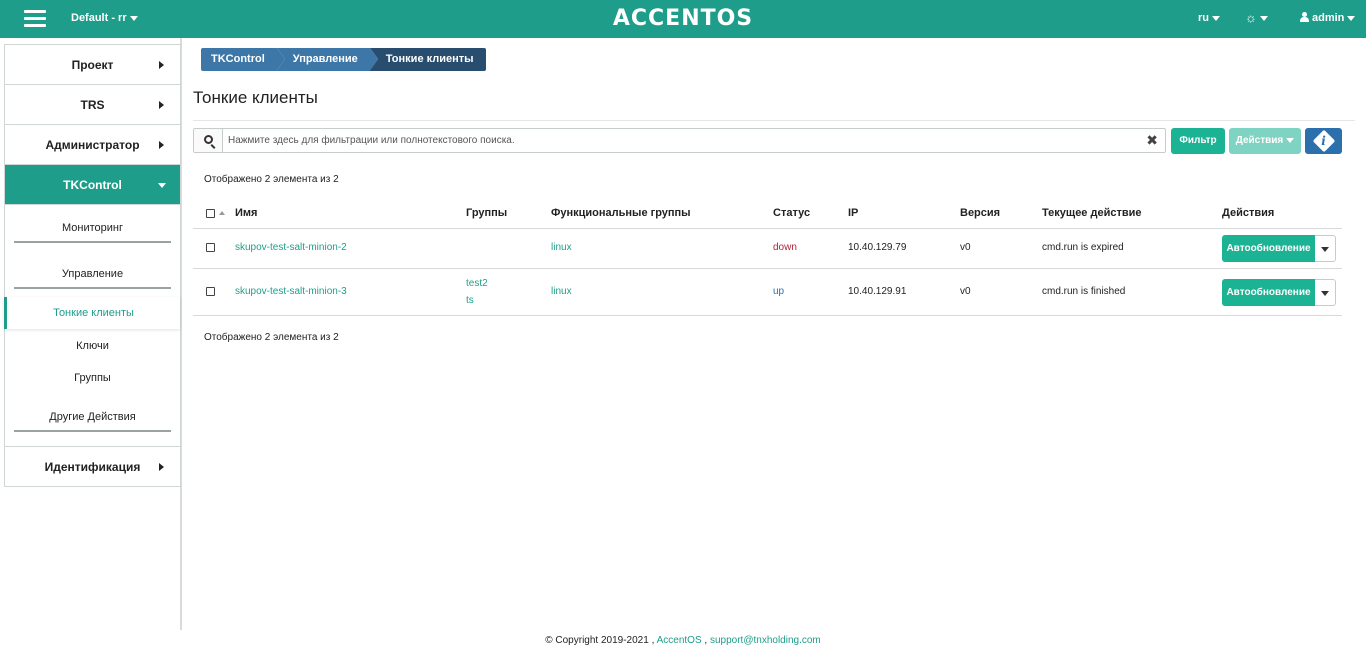  I want to click on actions-button-label: Действия, so click(1259, 140).